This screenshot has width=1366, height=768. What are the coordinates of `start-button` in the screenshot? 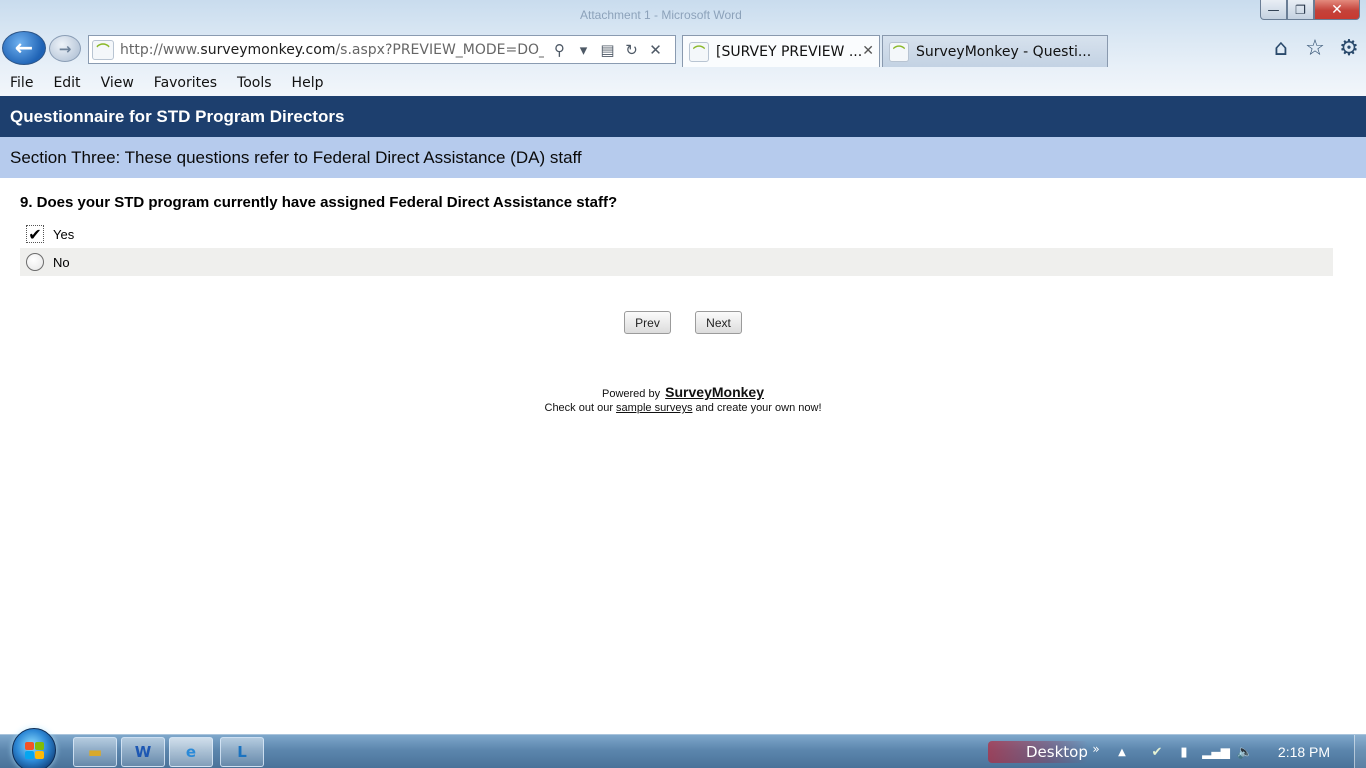 It's located at (34, 748).